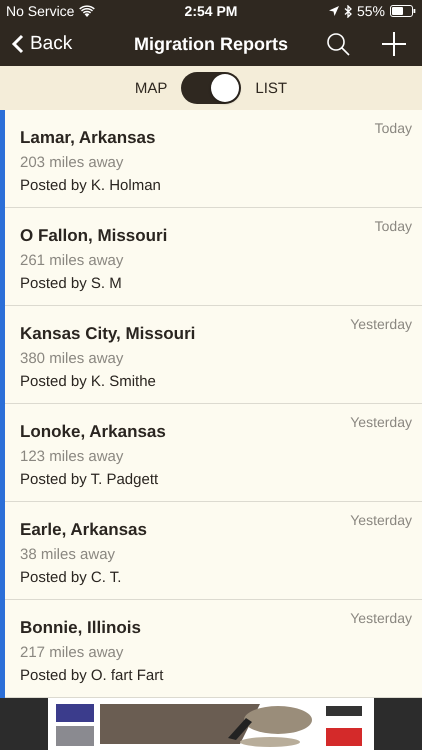 The height and width of the screenshot is (750, 422). I want to click on distance-text: 123 miles away, so click(72, 456).